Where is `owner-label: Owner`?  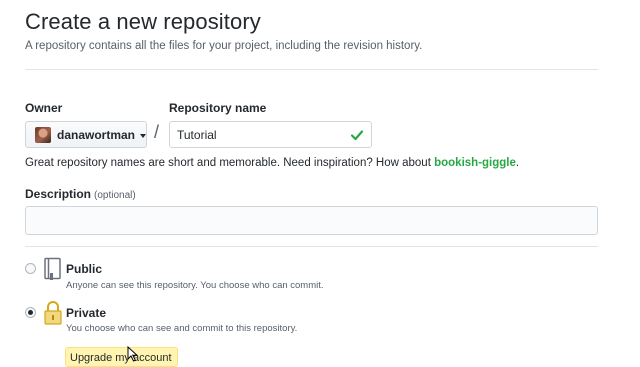
owner-label: Owner is located at coordinates (44, 108).